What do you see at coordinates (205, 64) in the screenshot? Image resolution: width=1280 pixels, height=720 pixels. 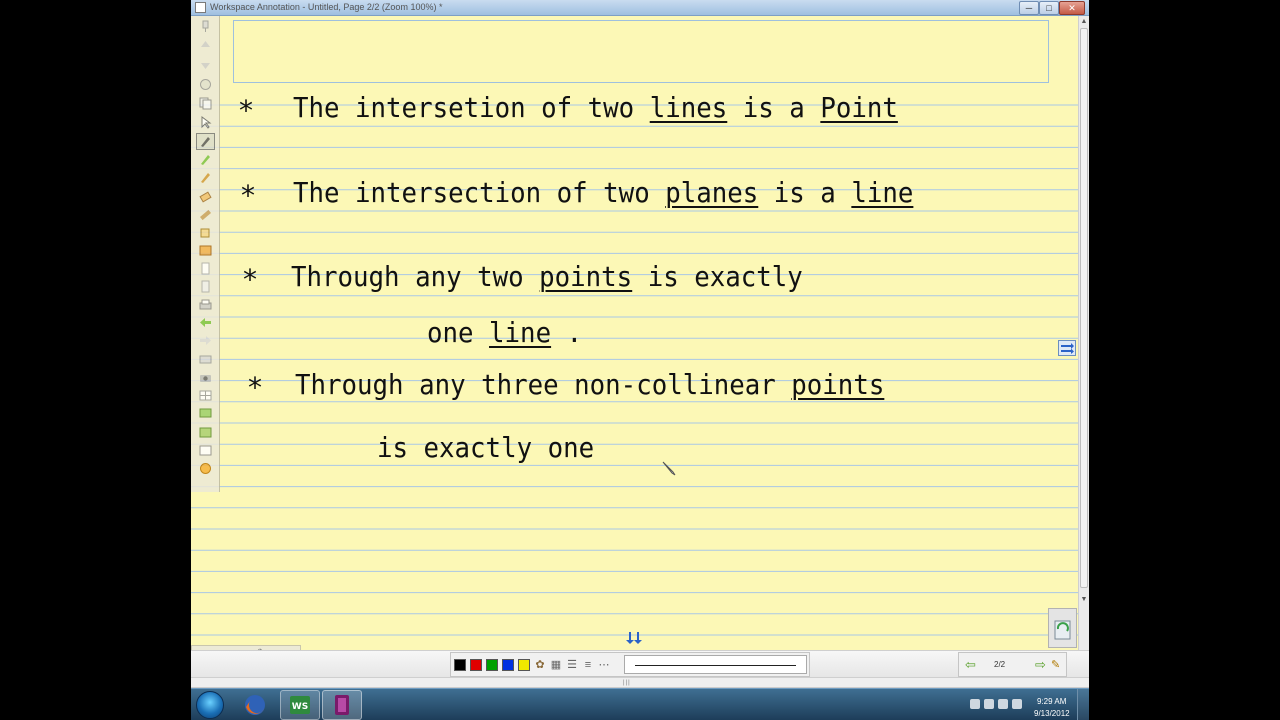 I see `move-down-icon` at bounding box center [205, 64].